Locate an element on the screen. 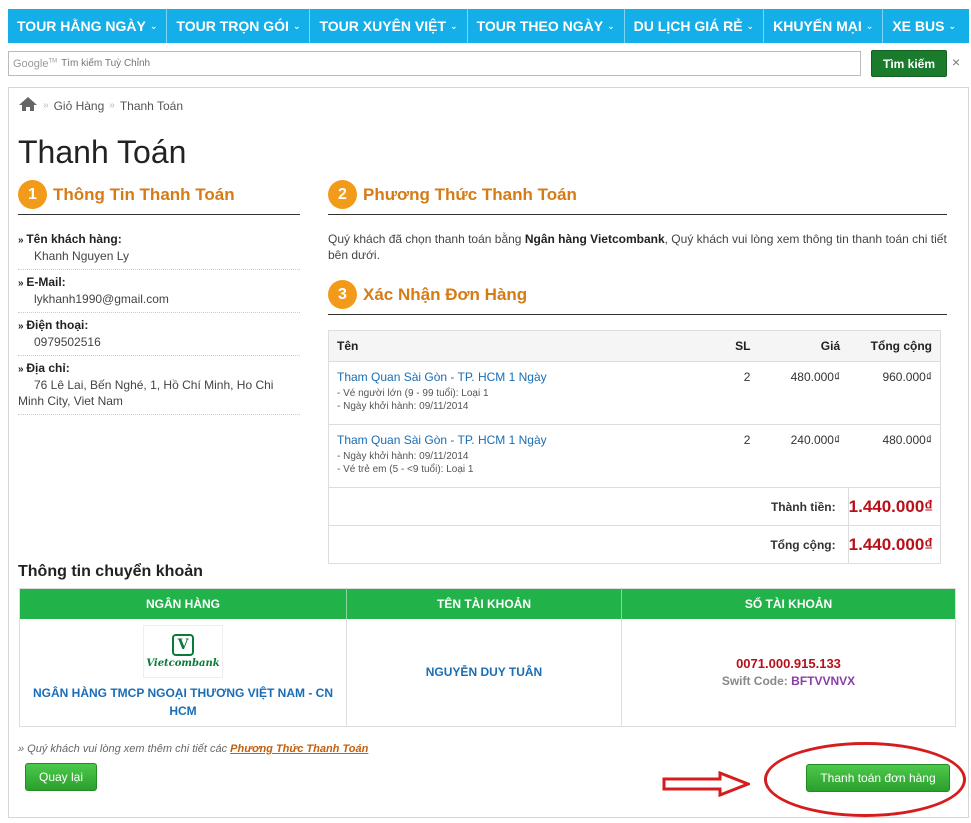  grand-total-value: 1.440.000₫ is located at coordinates (894, 544).